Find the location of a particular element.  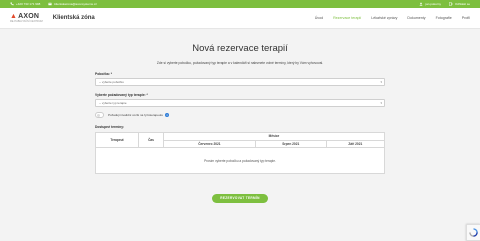

logout-label: Odhlásit se is located at coordinates (462, 4).